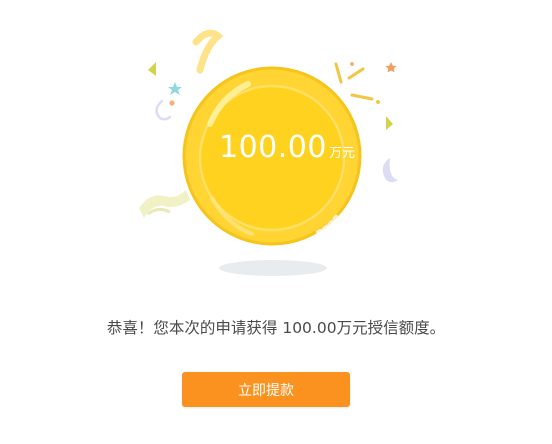 The width and height of the screenshot is (552, 444). What do you see at coordinates (276, 328) in the screenshot?
I see `congratulation-message: 恭喜！您本次的申请获得 100.00万元授信额度。` at bounding box center [276, 328].